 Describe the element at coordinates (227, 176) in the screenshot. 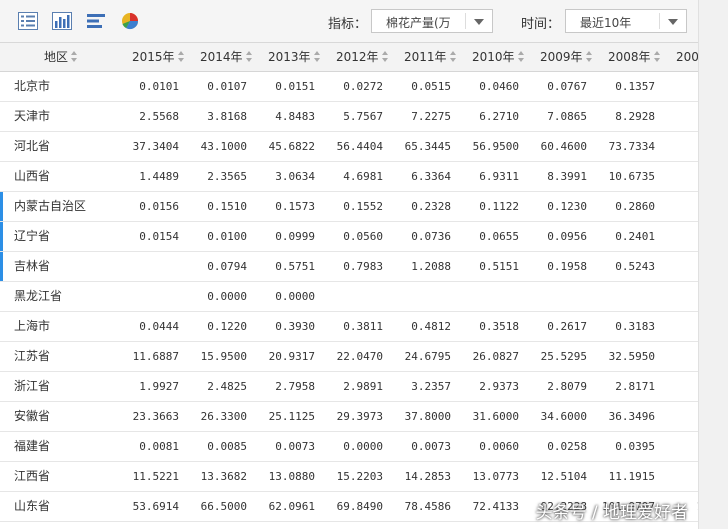

I see `value-cell: 2.3565` at that location.